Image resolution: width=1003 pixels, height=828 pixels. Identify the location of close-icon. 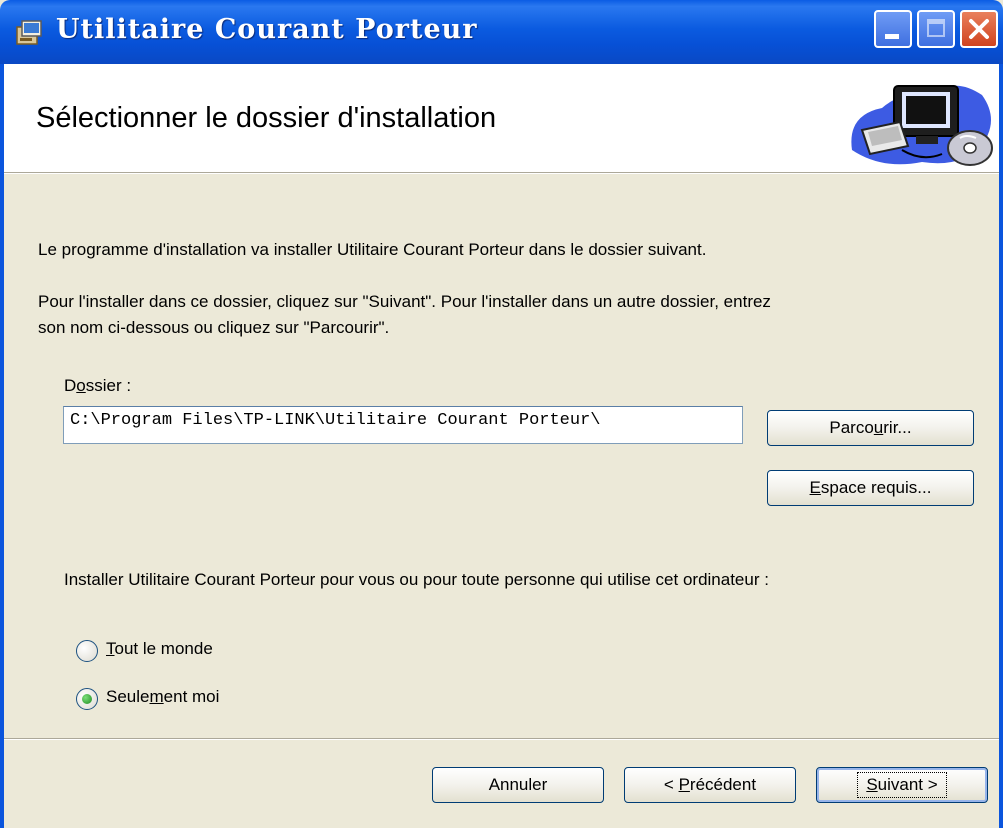
(979, 29).